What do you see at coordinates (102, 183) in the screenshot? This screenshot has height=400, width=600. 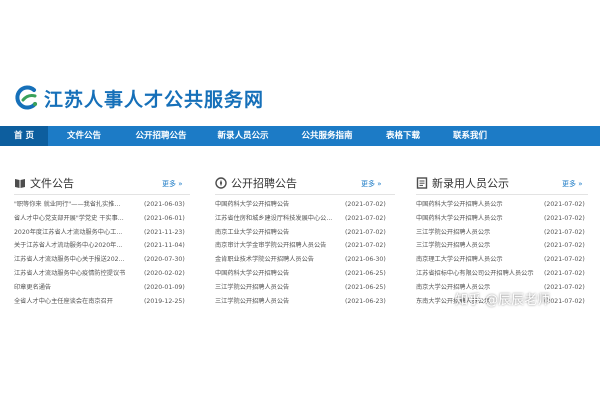 I see `section-header: 文件公告 更多 »` at bounding box center [102, 183].